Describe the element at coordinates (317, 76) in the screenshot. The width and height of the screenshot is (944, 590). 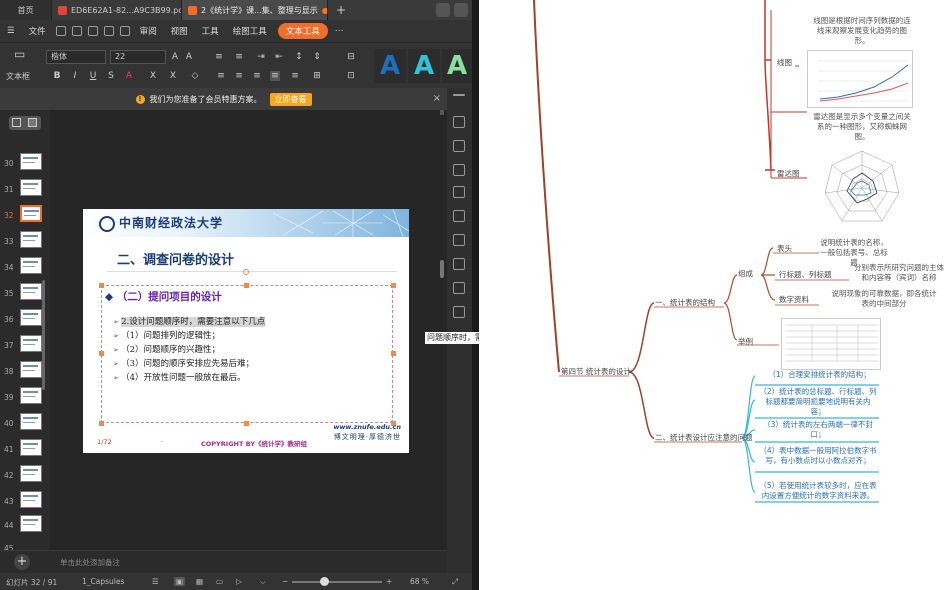
I see `column-icon: ⊞` at that location.